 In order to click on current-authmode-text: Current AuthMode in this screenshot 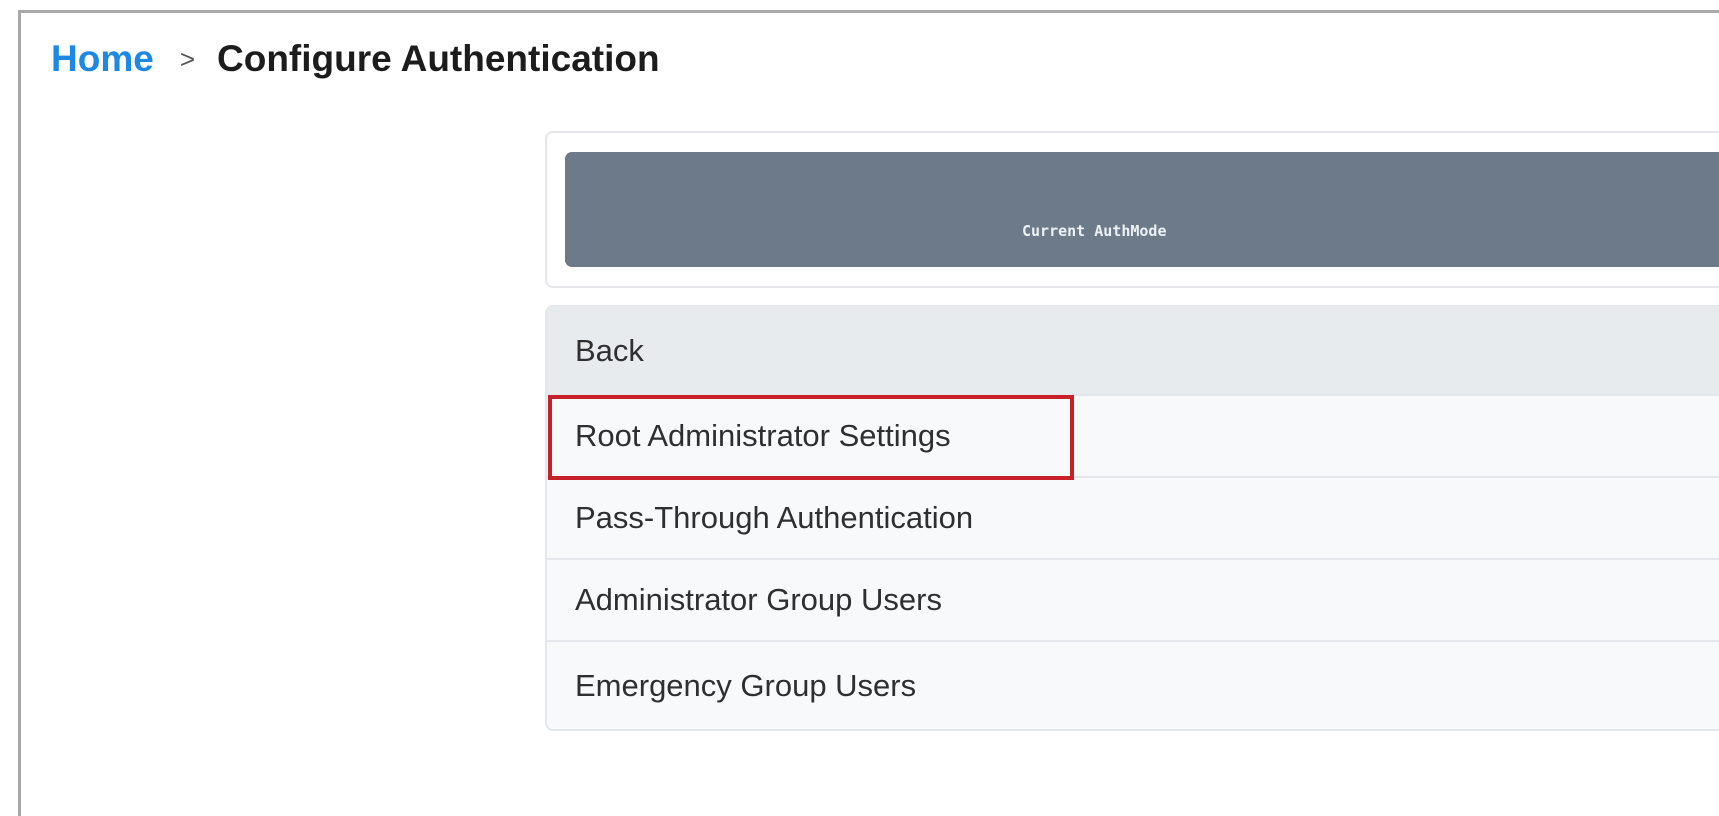, I will do `click(1094, 231)`.